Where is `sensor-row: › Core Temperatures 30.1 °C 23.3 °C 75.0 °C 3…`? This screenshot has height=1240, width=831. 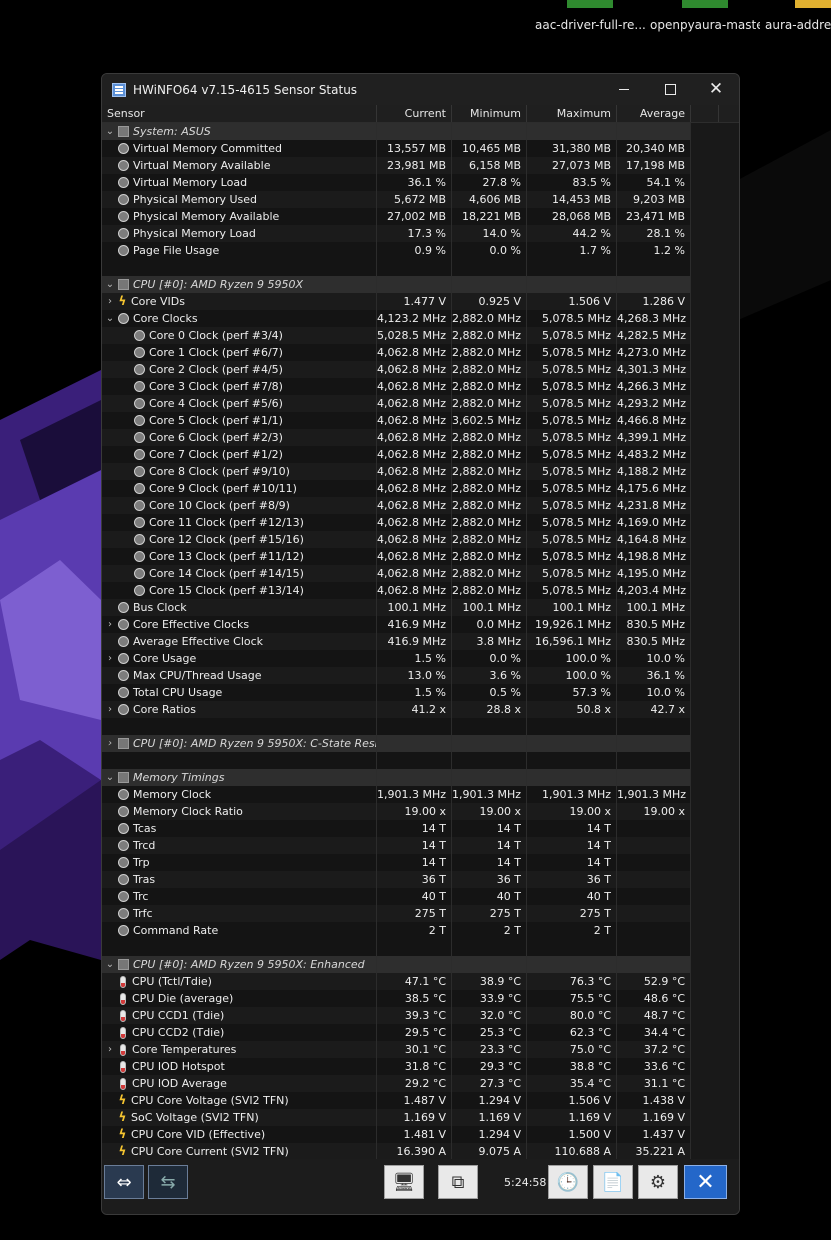 sensor-row: › Core Temperatures 30.1 °C 23.3 °C 75.0 °C 3… is located at coordinates (396, 1049).